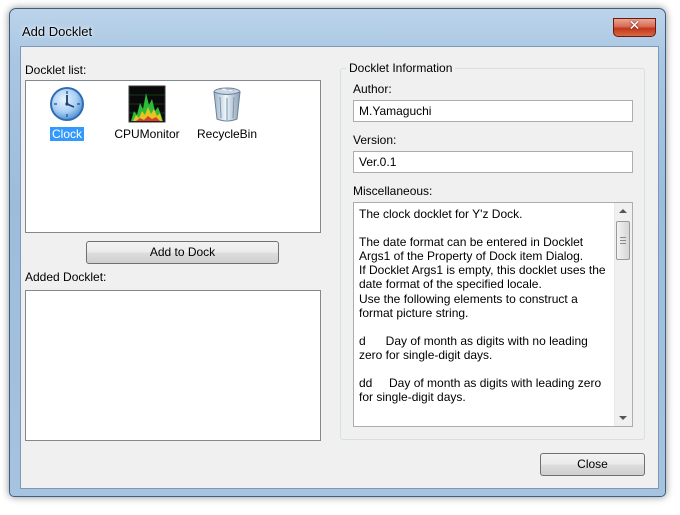 The image size is (680, 515). Describe the element at coordinates (623, 240) in the screenshot. I see `scroll-thumb` at that location.